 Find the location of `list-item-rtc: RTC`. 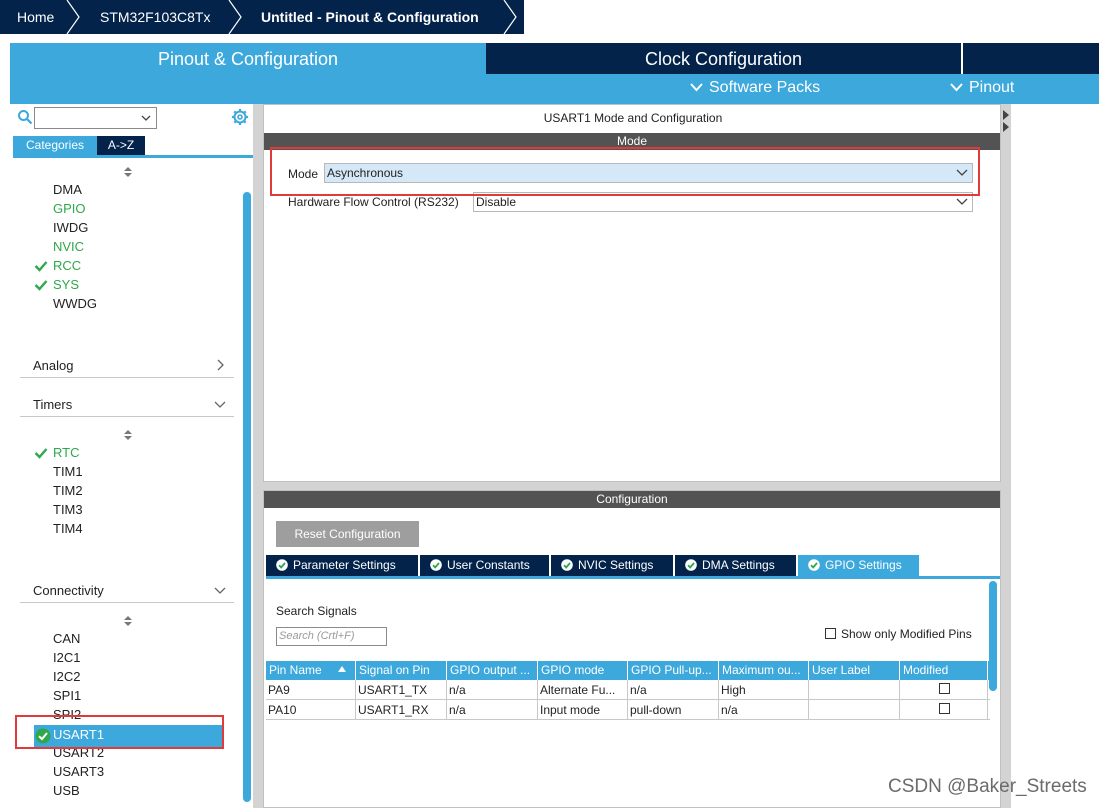

list-item-rtc: RTC is located at coordinates (66, 452).